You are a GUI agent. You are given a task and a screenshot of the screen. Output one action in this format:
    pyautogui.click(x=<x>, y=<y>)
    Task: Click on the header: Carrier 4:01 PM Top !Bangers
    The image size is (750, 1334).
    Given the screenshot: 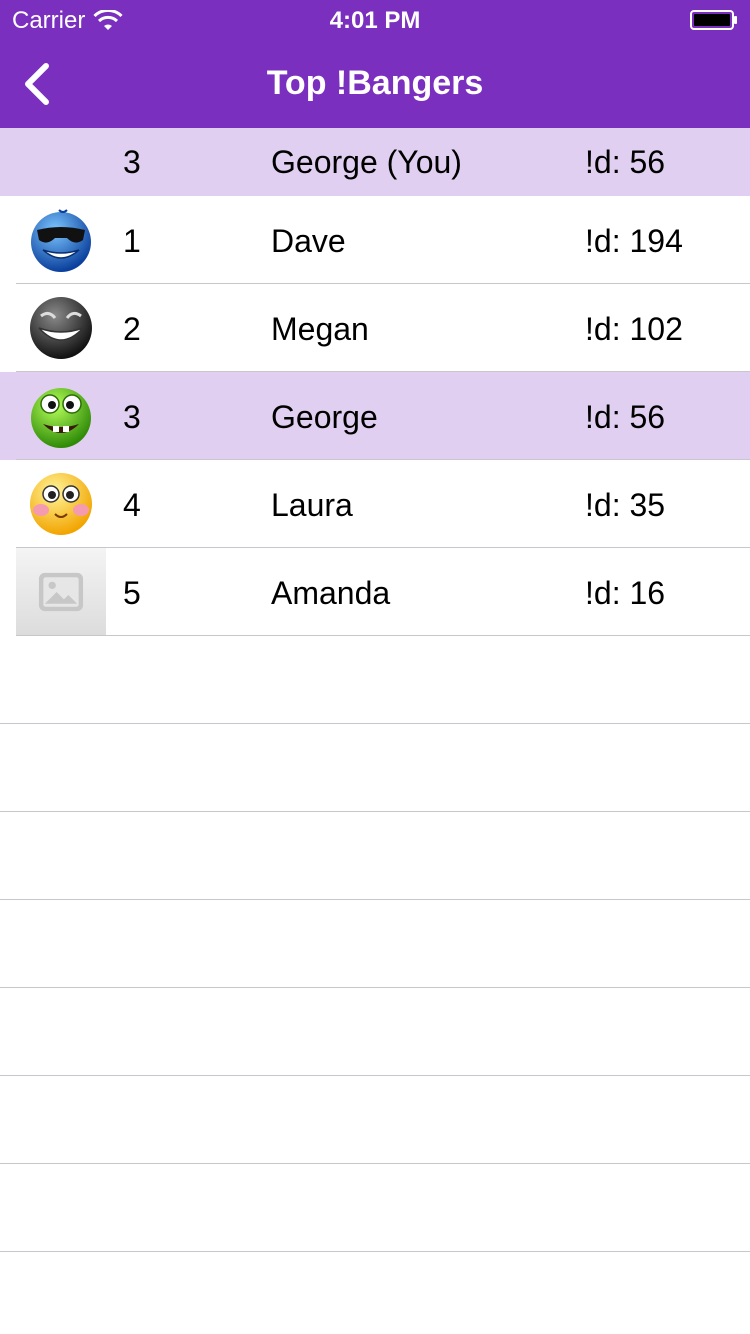 What is the action you would take?
    pyautogui.click(x=375, y=64)
    